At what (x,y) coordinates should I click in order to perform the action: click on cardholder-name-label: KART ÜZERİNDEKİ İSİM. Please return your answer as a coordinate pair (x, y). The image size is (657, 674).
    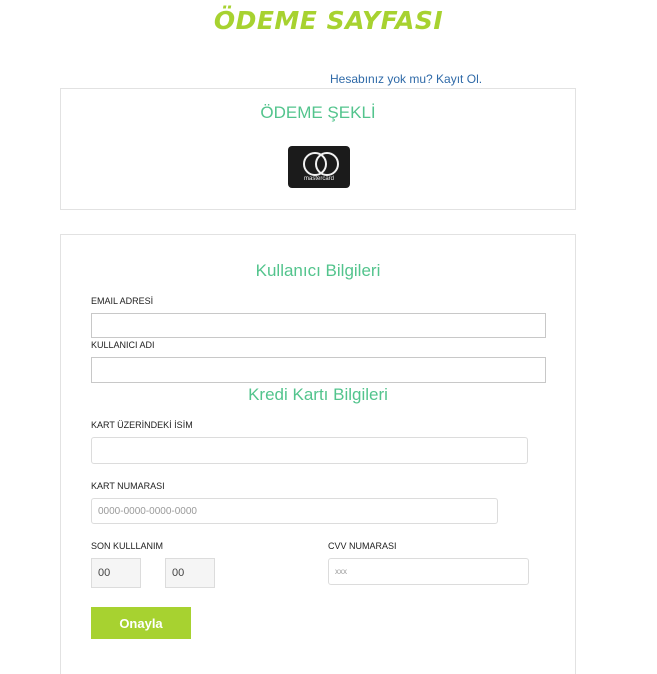
    Looking at the image, I should click on (142, 425).